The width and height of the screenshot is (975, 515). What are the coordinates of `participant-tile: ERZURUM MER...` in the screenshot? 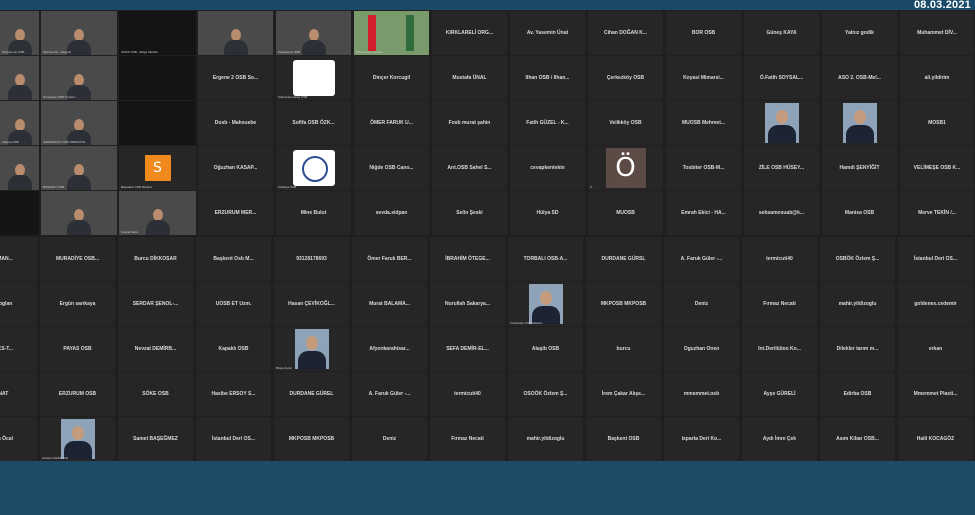 It's located at (235, 213).